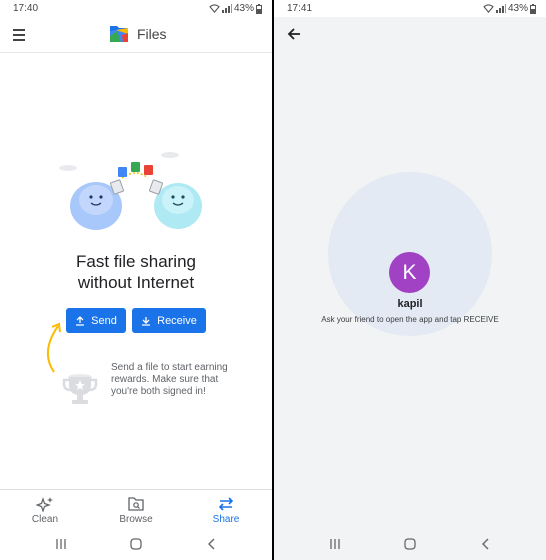  Describe the element at coordinates (226, 504) in the screenshot. I see `share-swap-icon` at that location.